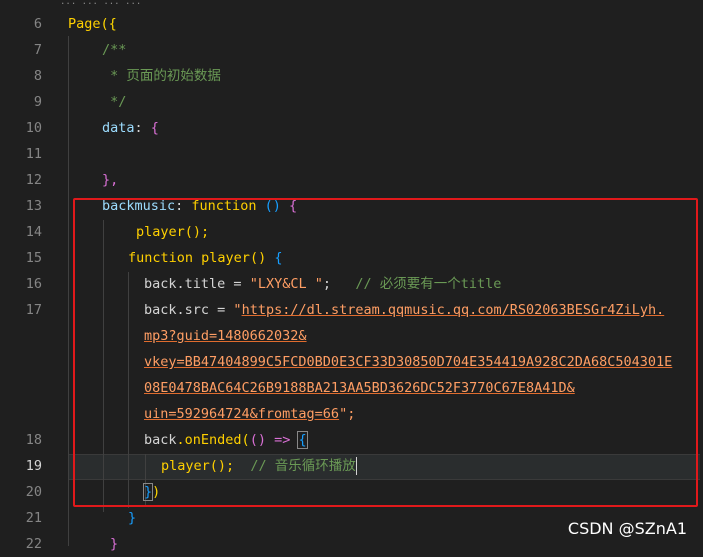  Describe the element at coordinates (148, 492) in the screenshot. I see `token-bracket-matched: }` at that location.